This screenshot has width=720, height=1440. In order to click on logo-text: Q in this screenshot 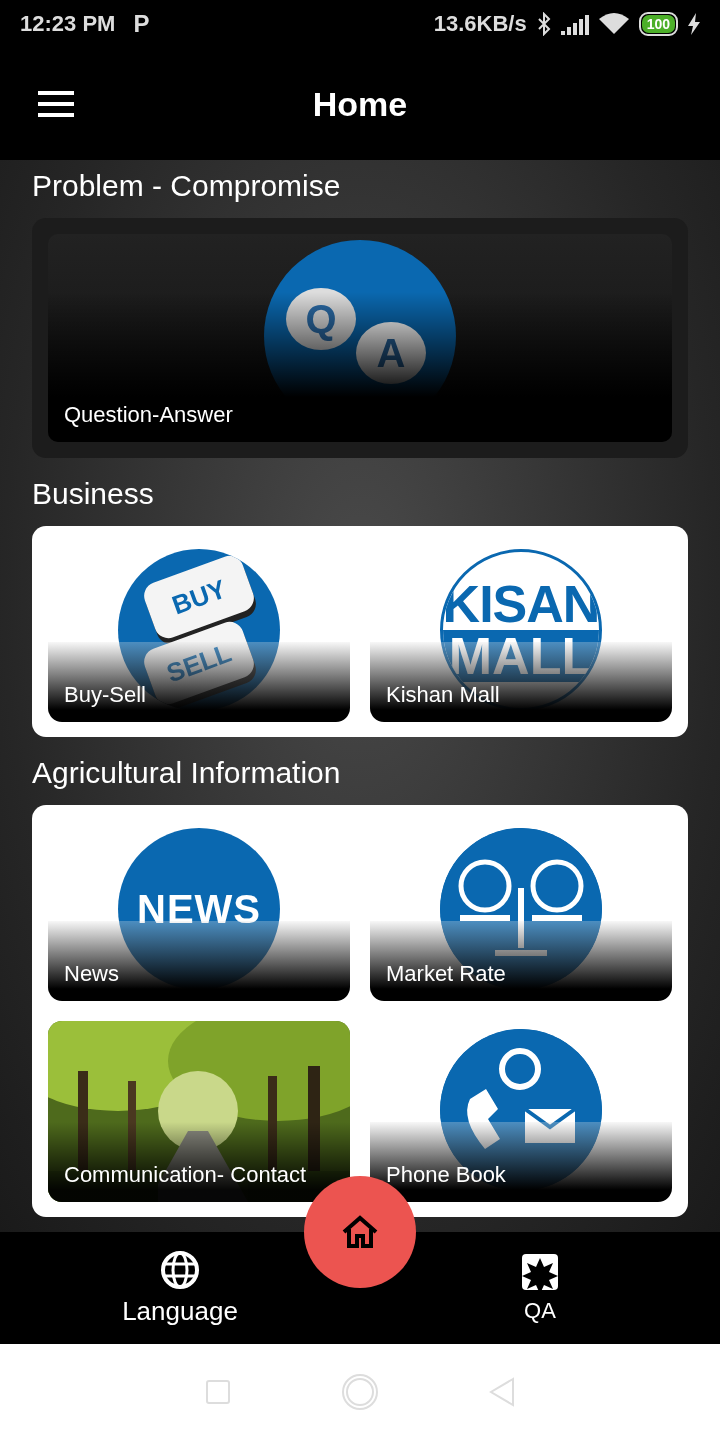, I will do `click(321, 319)`.